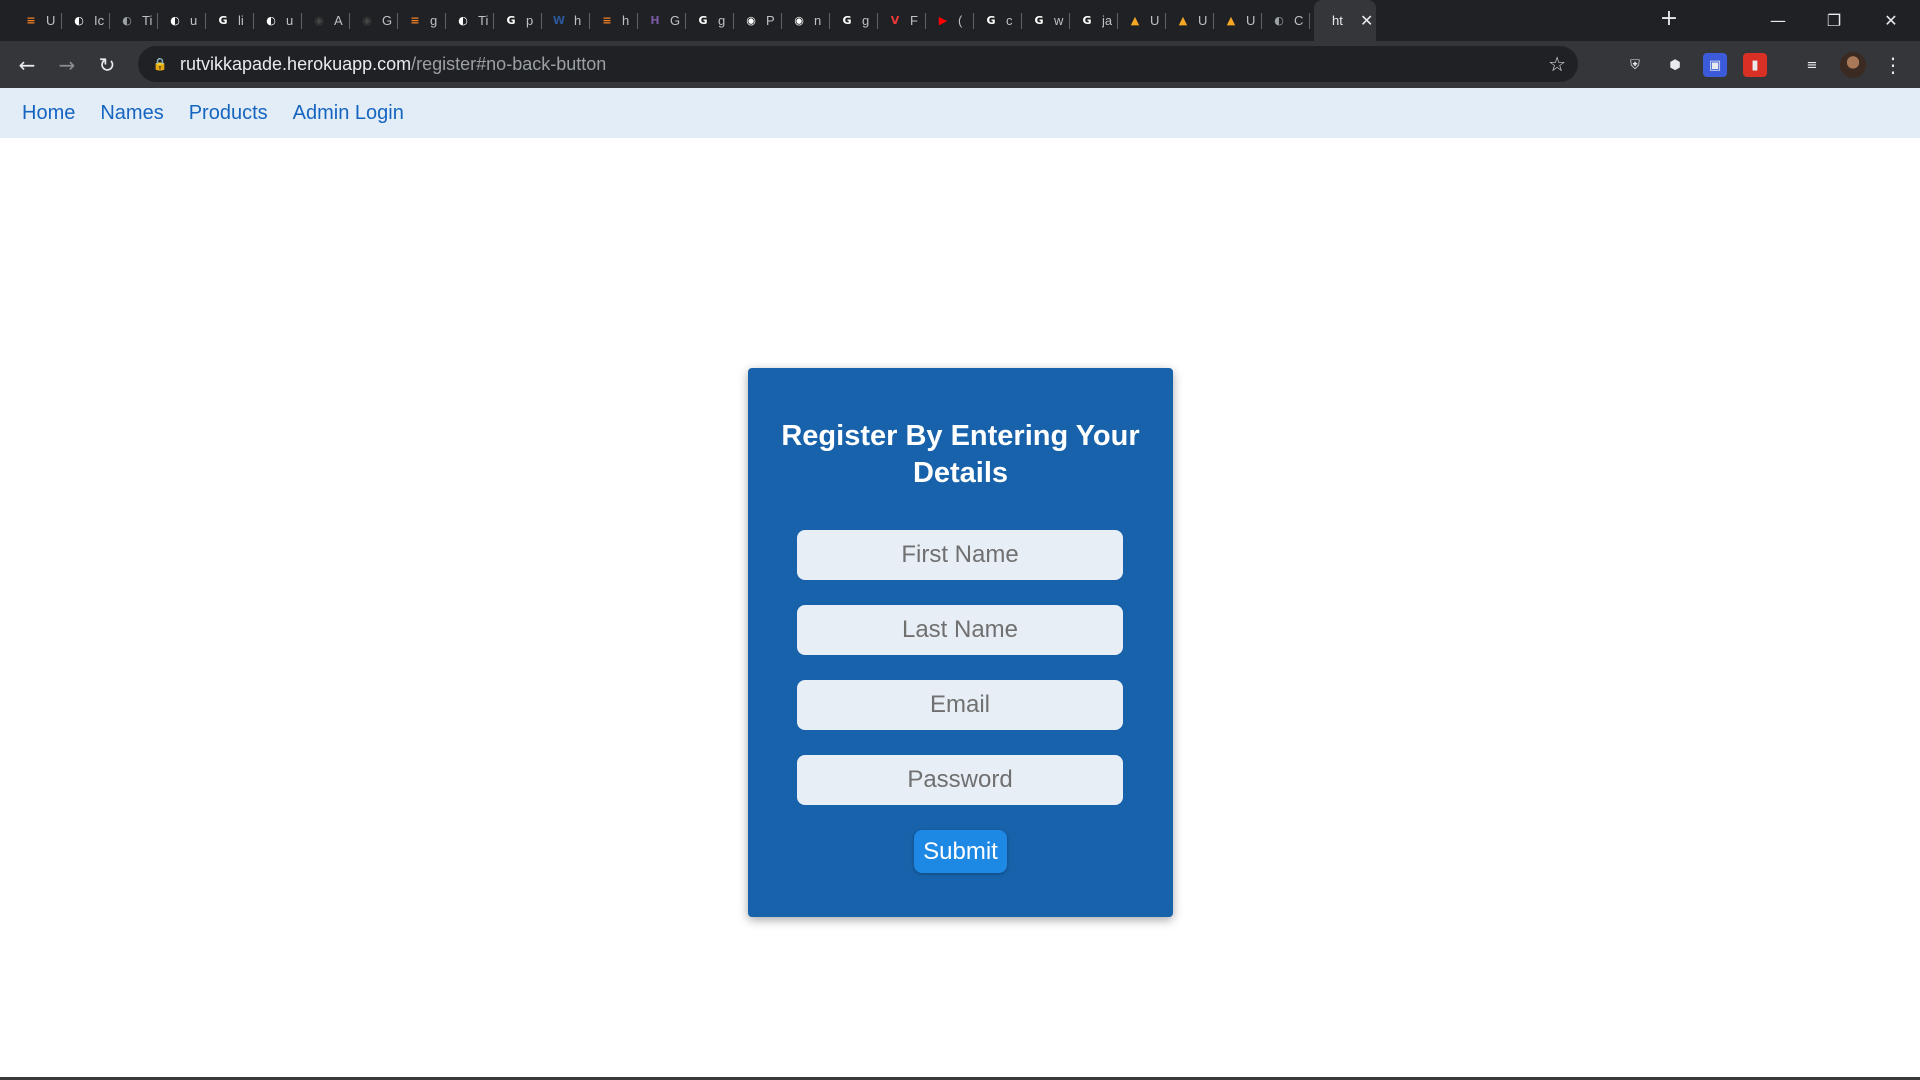  I want to click on password-field, so click(960, 780).